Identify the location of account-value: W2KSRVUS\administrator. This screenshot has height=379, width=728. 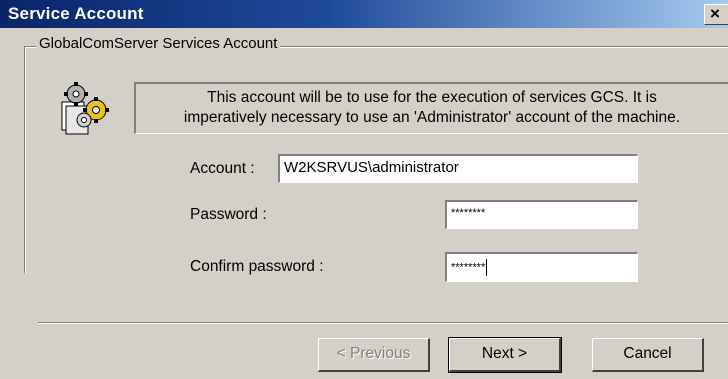
(371, 167).